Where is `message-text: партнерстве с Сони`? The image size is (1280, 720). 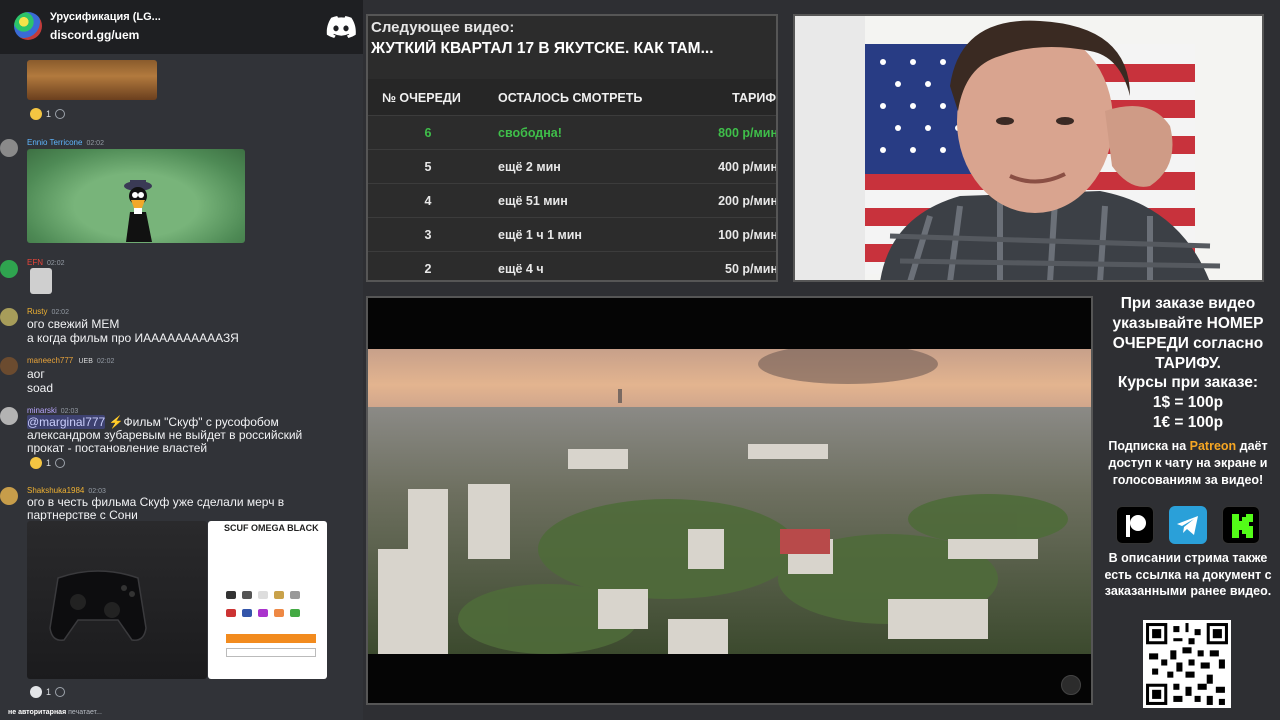 message-text: партнерстве с Сони is located at coordinates (82, 515).